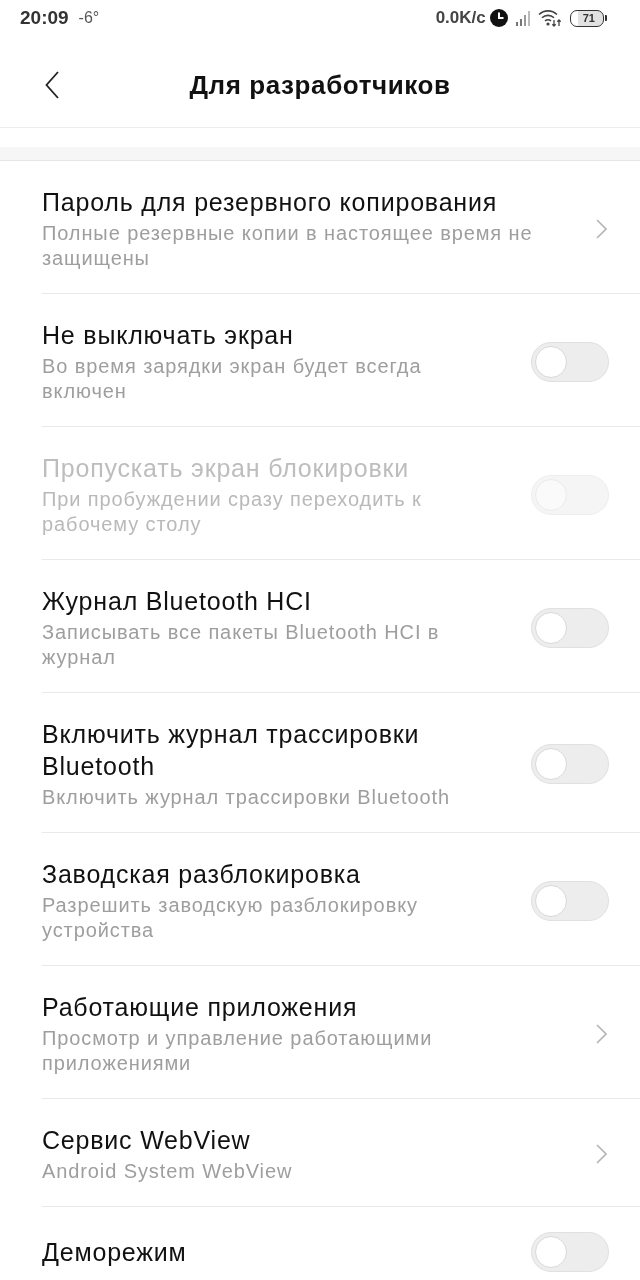  What do you see at coordinates (177, 601) in the screenshot?
I see `setting-title: Журнал Bluetooth HCI` at bounding box center [177, 601].